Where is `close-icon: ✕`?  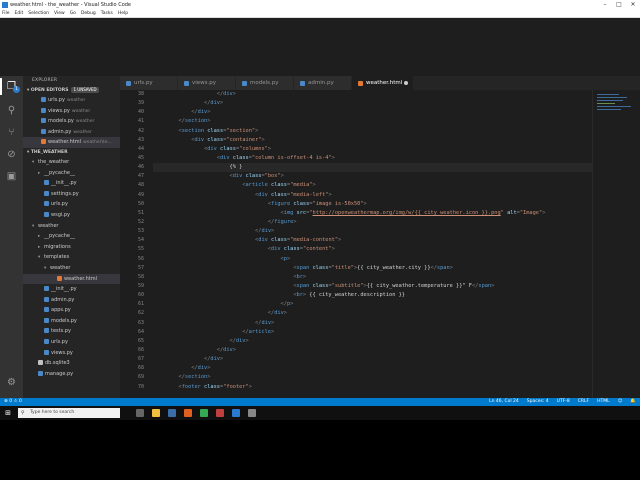
close-icon: ✕ is located at coordinates (633, 5).